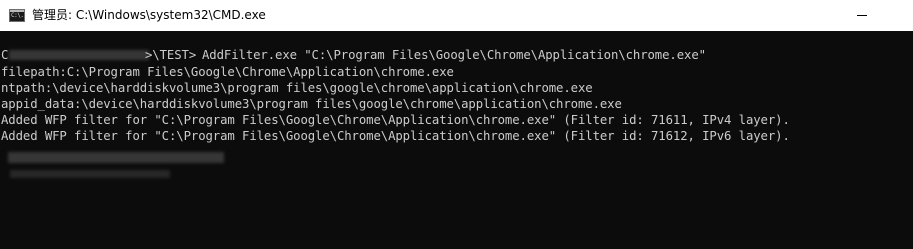  Describe the element at coordinates (79, 55) in the screenshot. I see `redacted-path` at that location.